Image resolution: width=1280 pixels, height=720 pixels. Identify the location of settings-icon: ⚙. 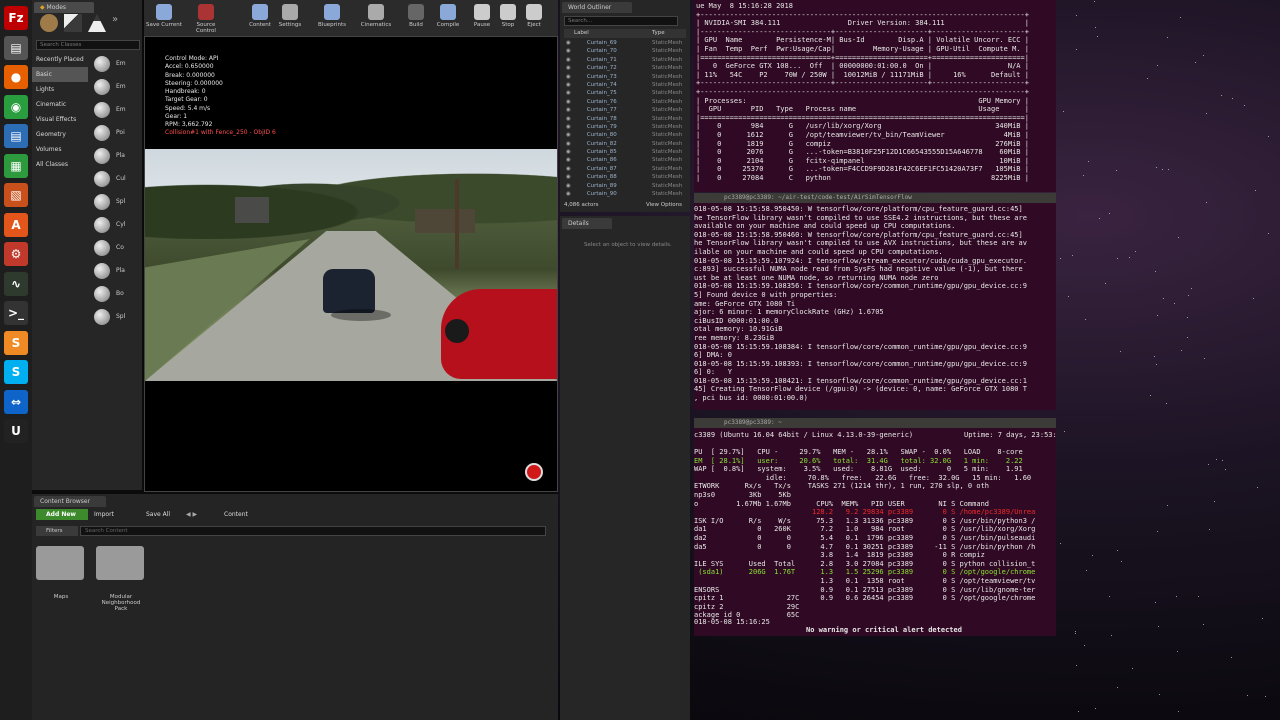
(16, 254).